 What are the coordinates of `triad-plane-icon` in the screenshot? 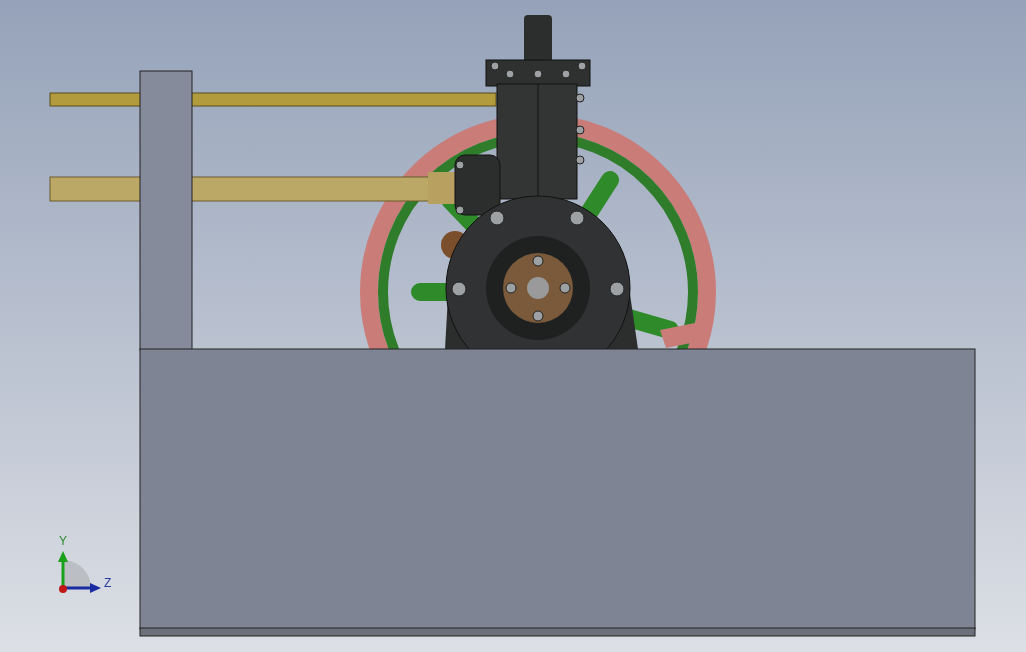 It's located at (77, 574).